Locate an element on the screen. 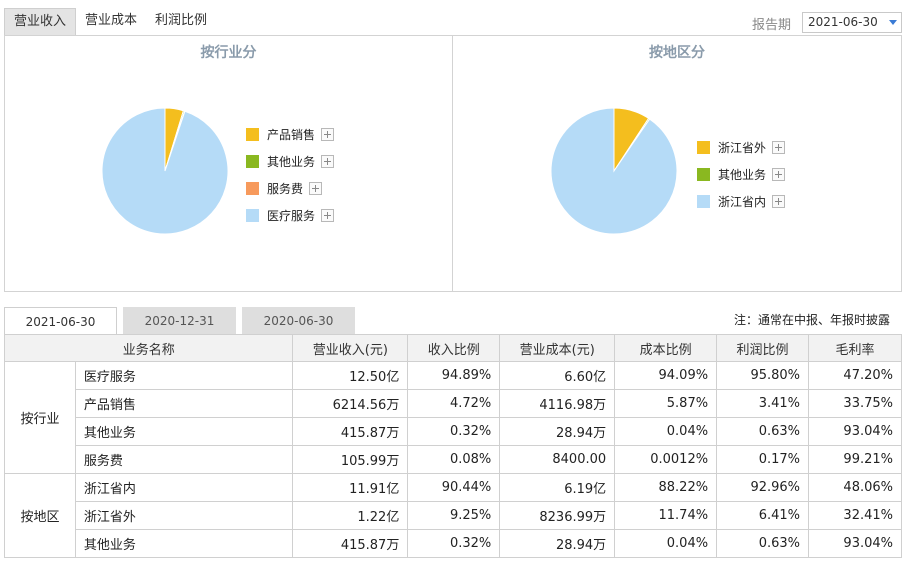  period-tab-bar: 2021-06-30 2020-12-31 2020-06-30 is located at coordinates (182, 321).